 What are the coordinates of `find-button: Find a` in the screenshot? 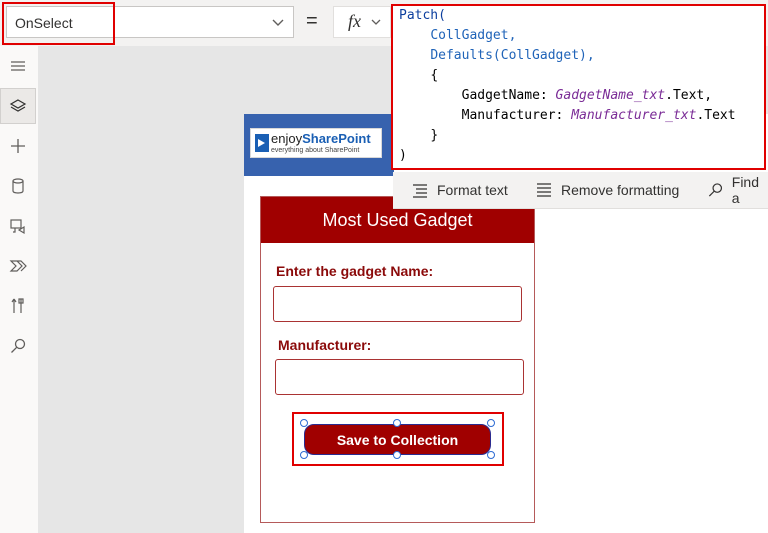 It's located at (737, 190).